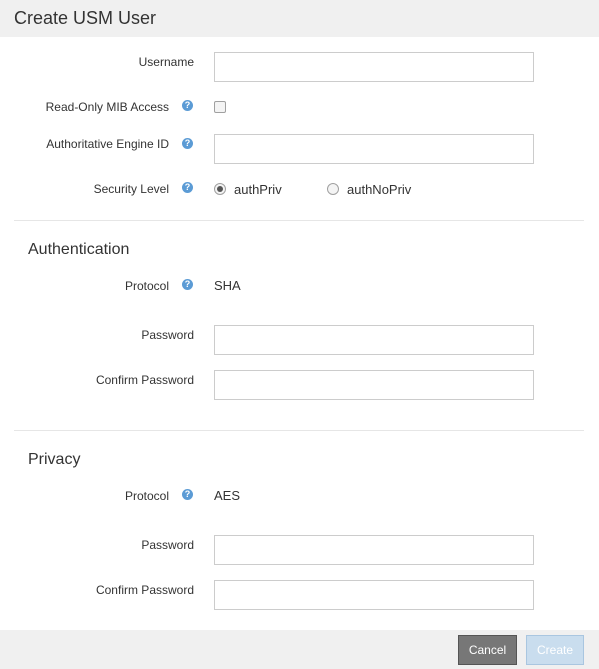 The width and height of the screenshot is (599, 669). I want to click on auth-confirm-password-label: Confirm Password, so click(144, 380).